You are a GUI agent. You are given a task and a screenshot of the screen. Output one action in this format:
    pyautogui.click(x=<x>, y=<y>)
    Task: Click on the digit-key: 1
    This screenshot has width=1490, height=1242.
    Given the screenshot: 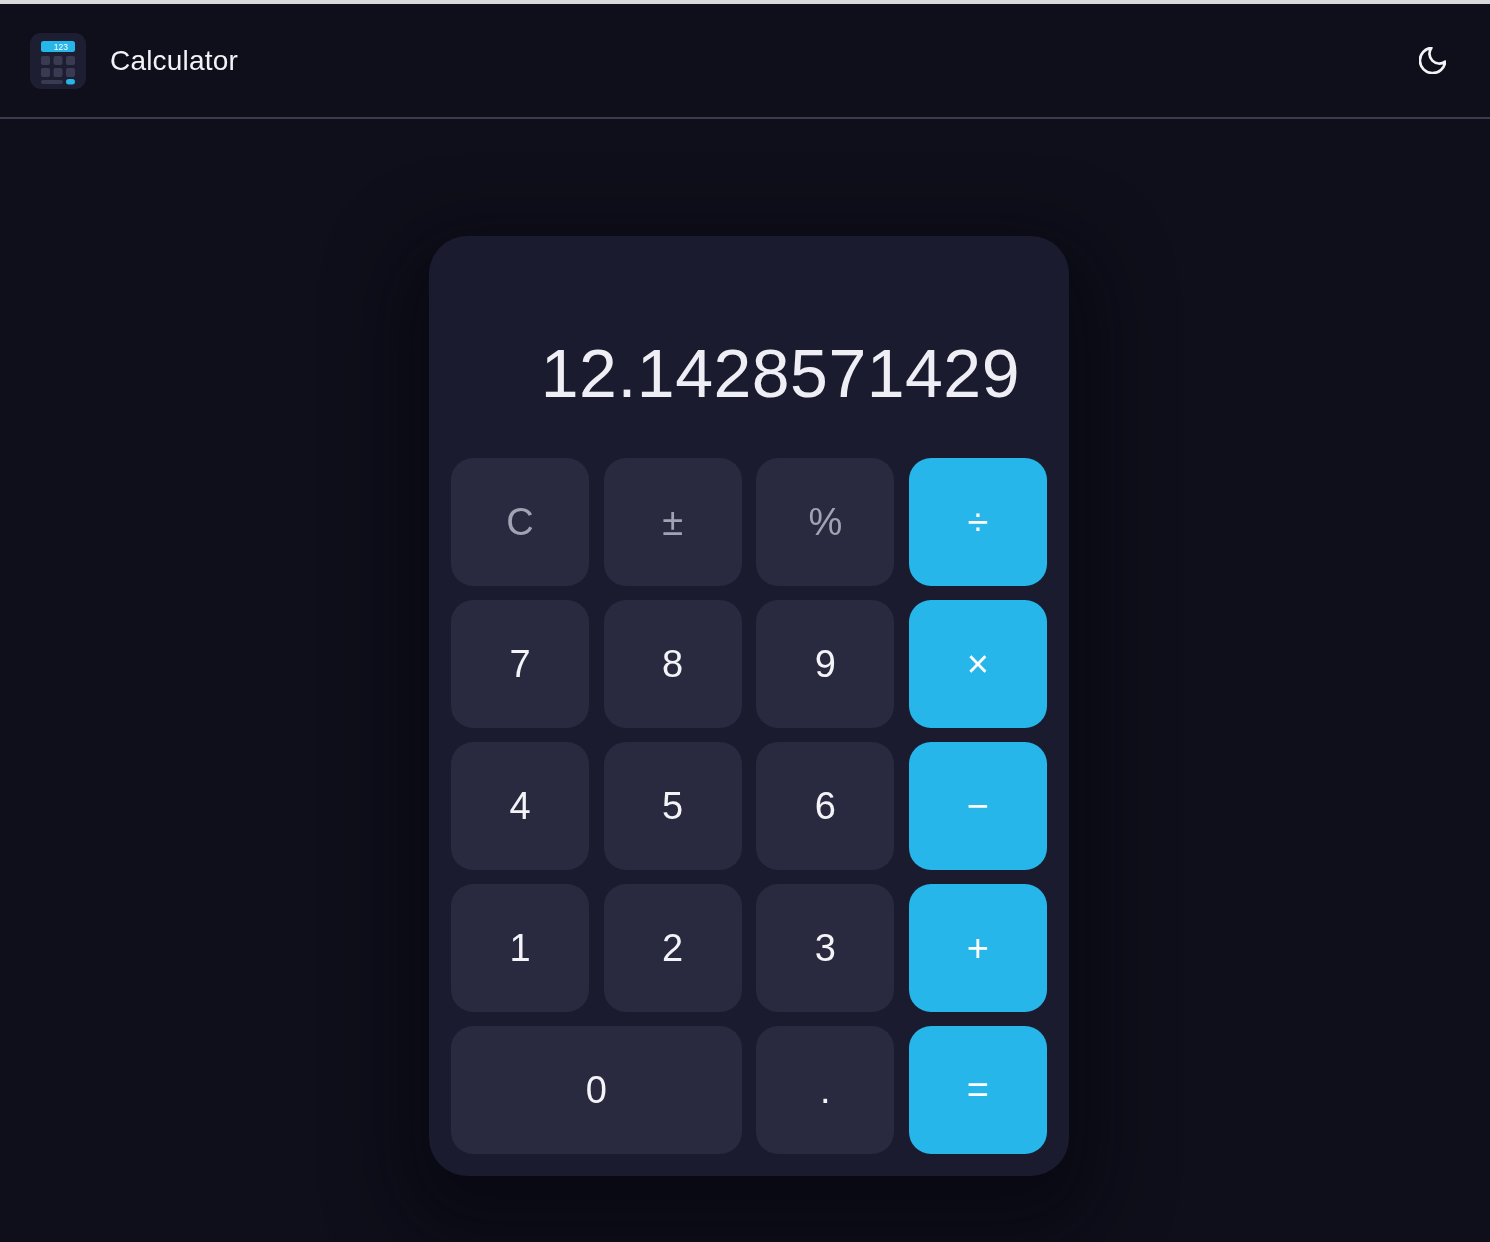 What is the action you would take?
    pyautogui.click(x=520, y=948)
    